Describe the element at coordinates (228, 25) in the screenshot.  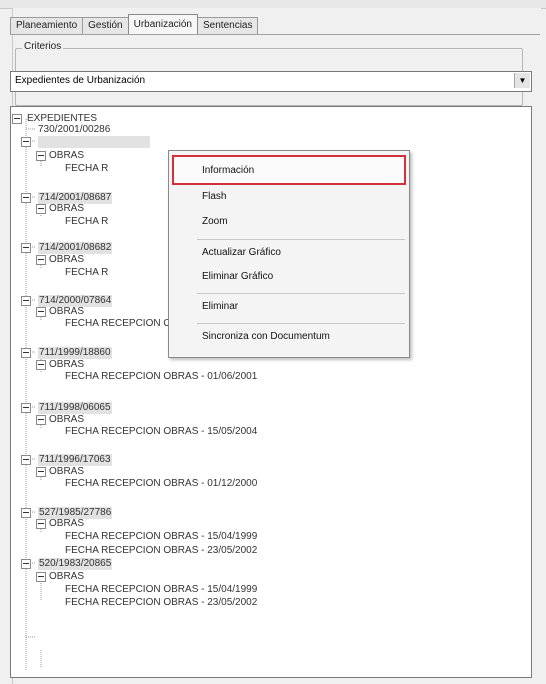
I see `tab-sentencias: Sentencias` at that location.